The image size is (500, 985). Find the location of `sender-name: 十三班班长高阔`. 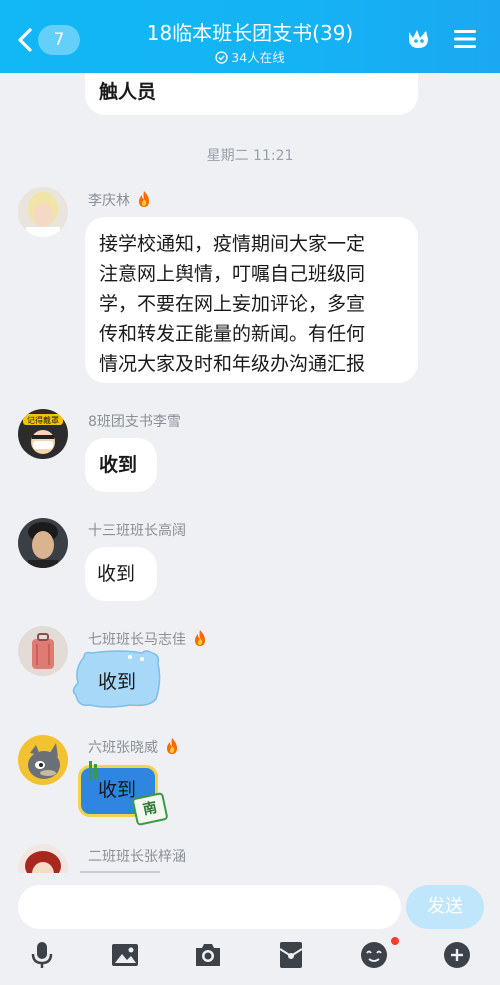

sender-name: 十三班班长高阔 is located at coordinates (137, 531).